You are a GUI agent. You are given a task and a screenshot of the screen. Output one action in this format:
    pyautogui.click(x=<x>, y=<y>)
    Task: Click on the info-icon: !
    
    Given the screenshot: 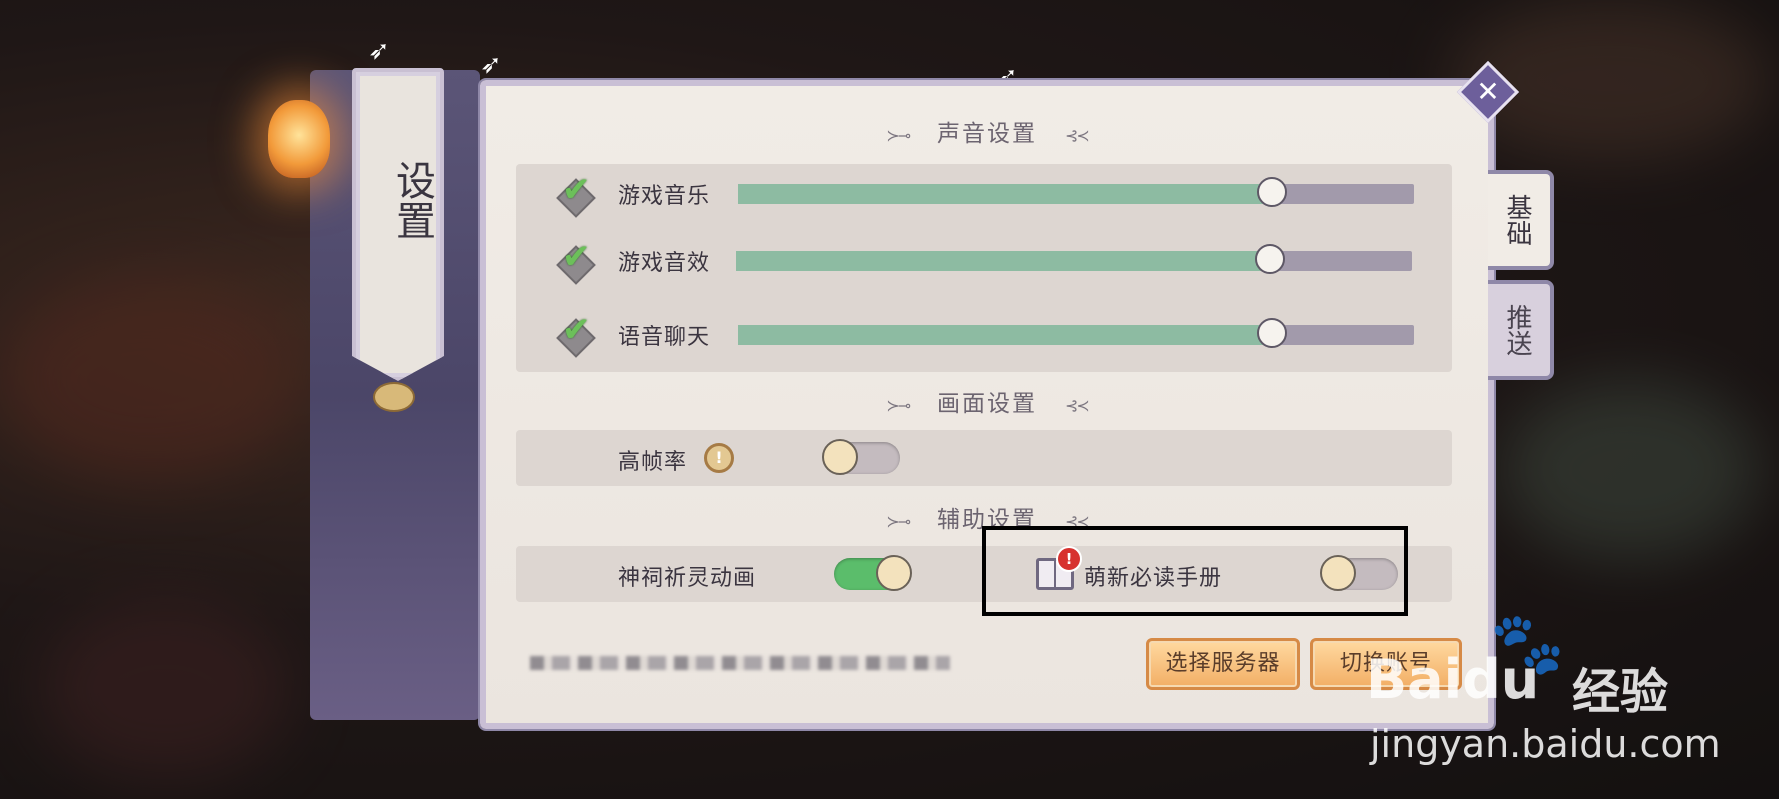 What is the action you would take?
    pyautogui.click(x=719, y=458)
    